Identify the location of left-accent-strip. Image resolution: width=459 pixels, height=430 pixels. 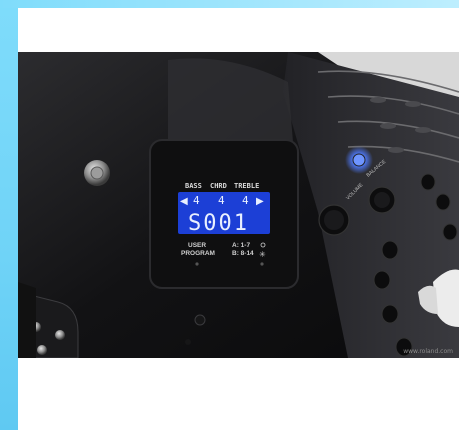
(9, 215).